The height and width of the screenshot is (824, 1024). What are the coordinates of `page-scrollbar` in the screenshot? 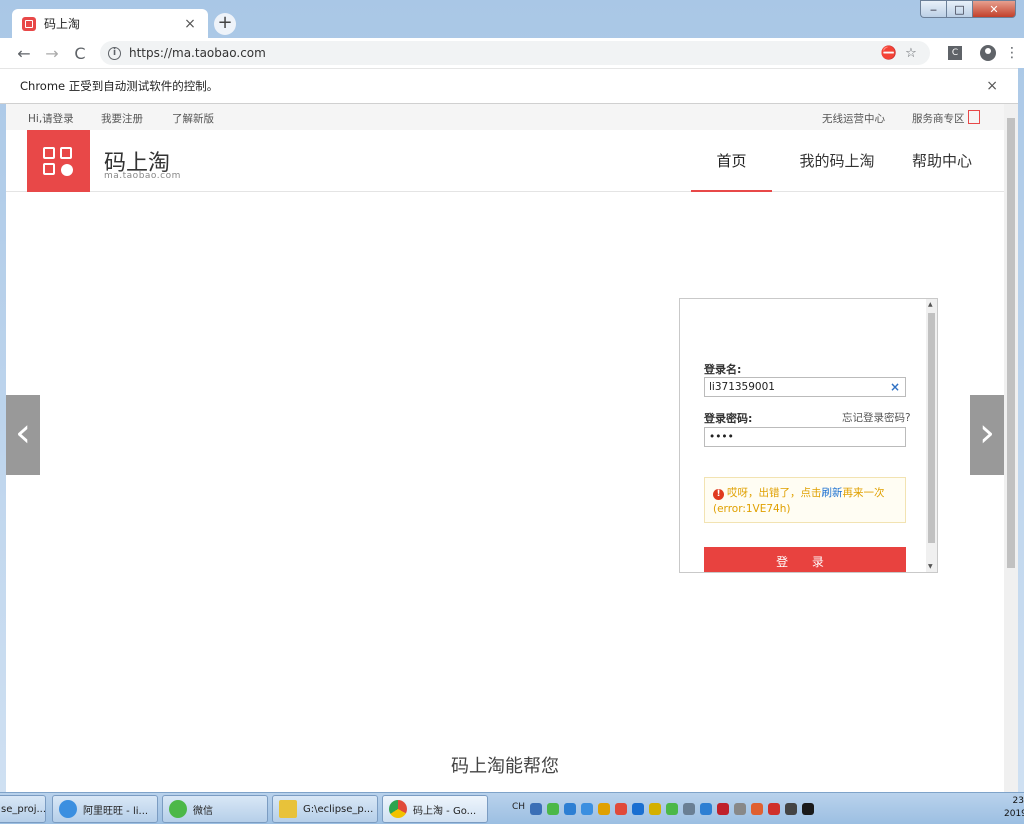 It's located at (1011, 448).